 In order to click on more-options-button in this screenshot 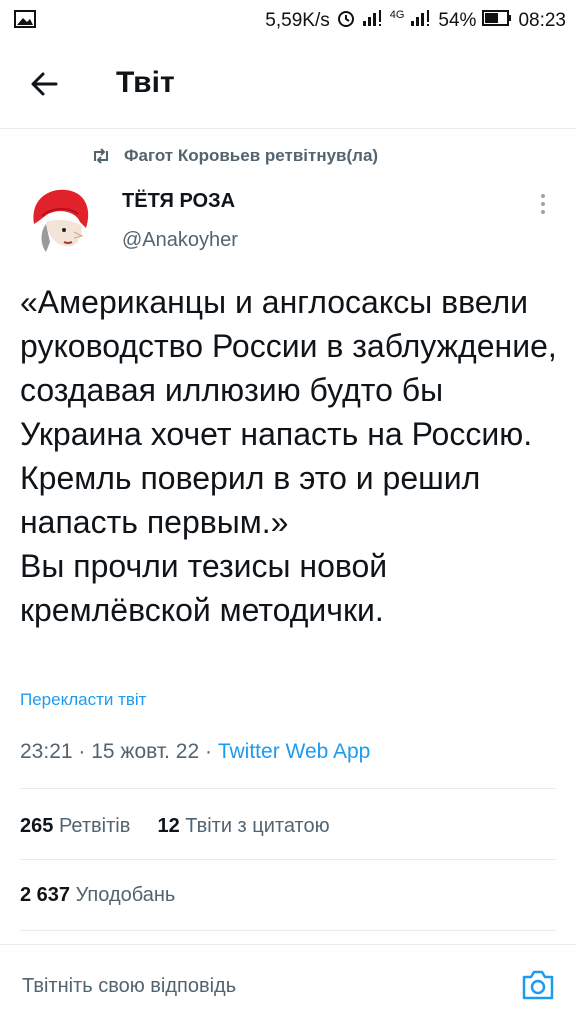, I will do `click(543, 205)`.